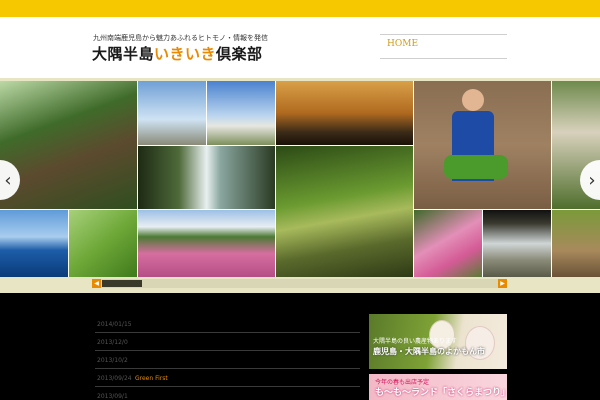 This screenshot has height=400, width=600. What do you see at coordinates (114, 324) in the screenshot?
I see `news-date: 2014/01/15` at bounding box center [114, 324].